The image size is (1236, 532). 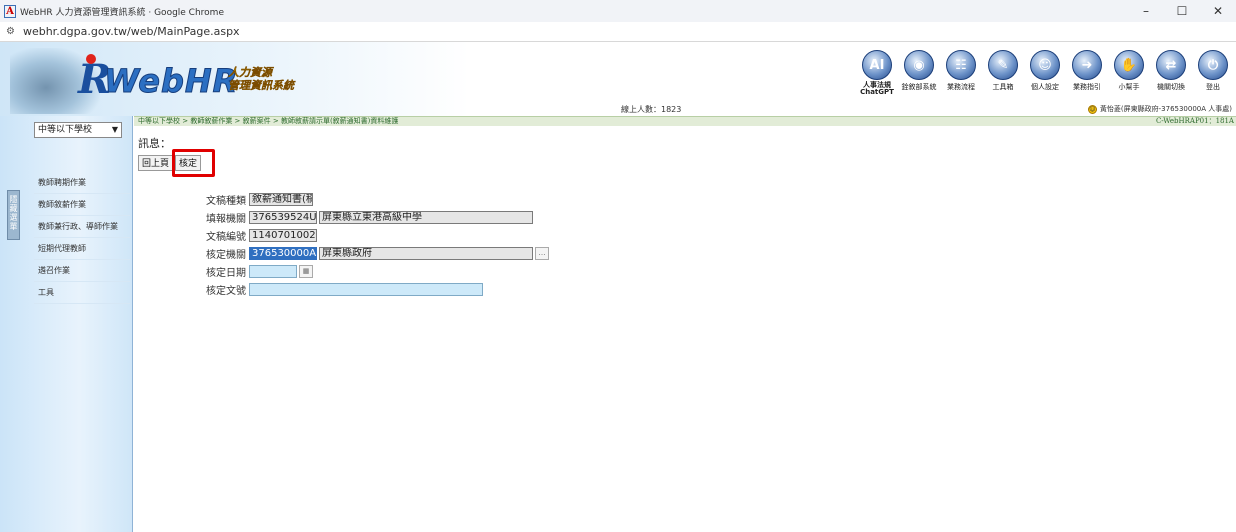 What do you see at coordinates (261, 85) in the screenshot?
I see `logo-sub-line2: 管理資訊系統` at bounding box center [261, 85].